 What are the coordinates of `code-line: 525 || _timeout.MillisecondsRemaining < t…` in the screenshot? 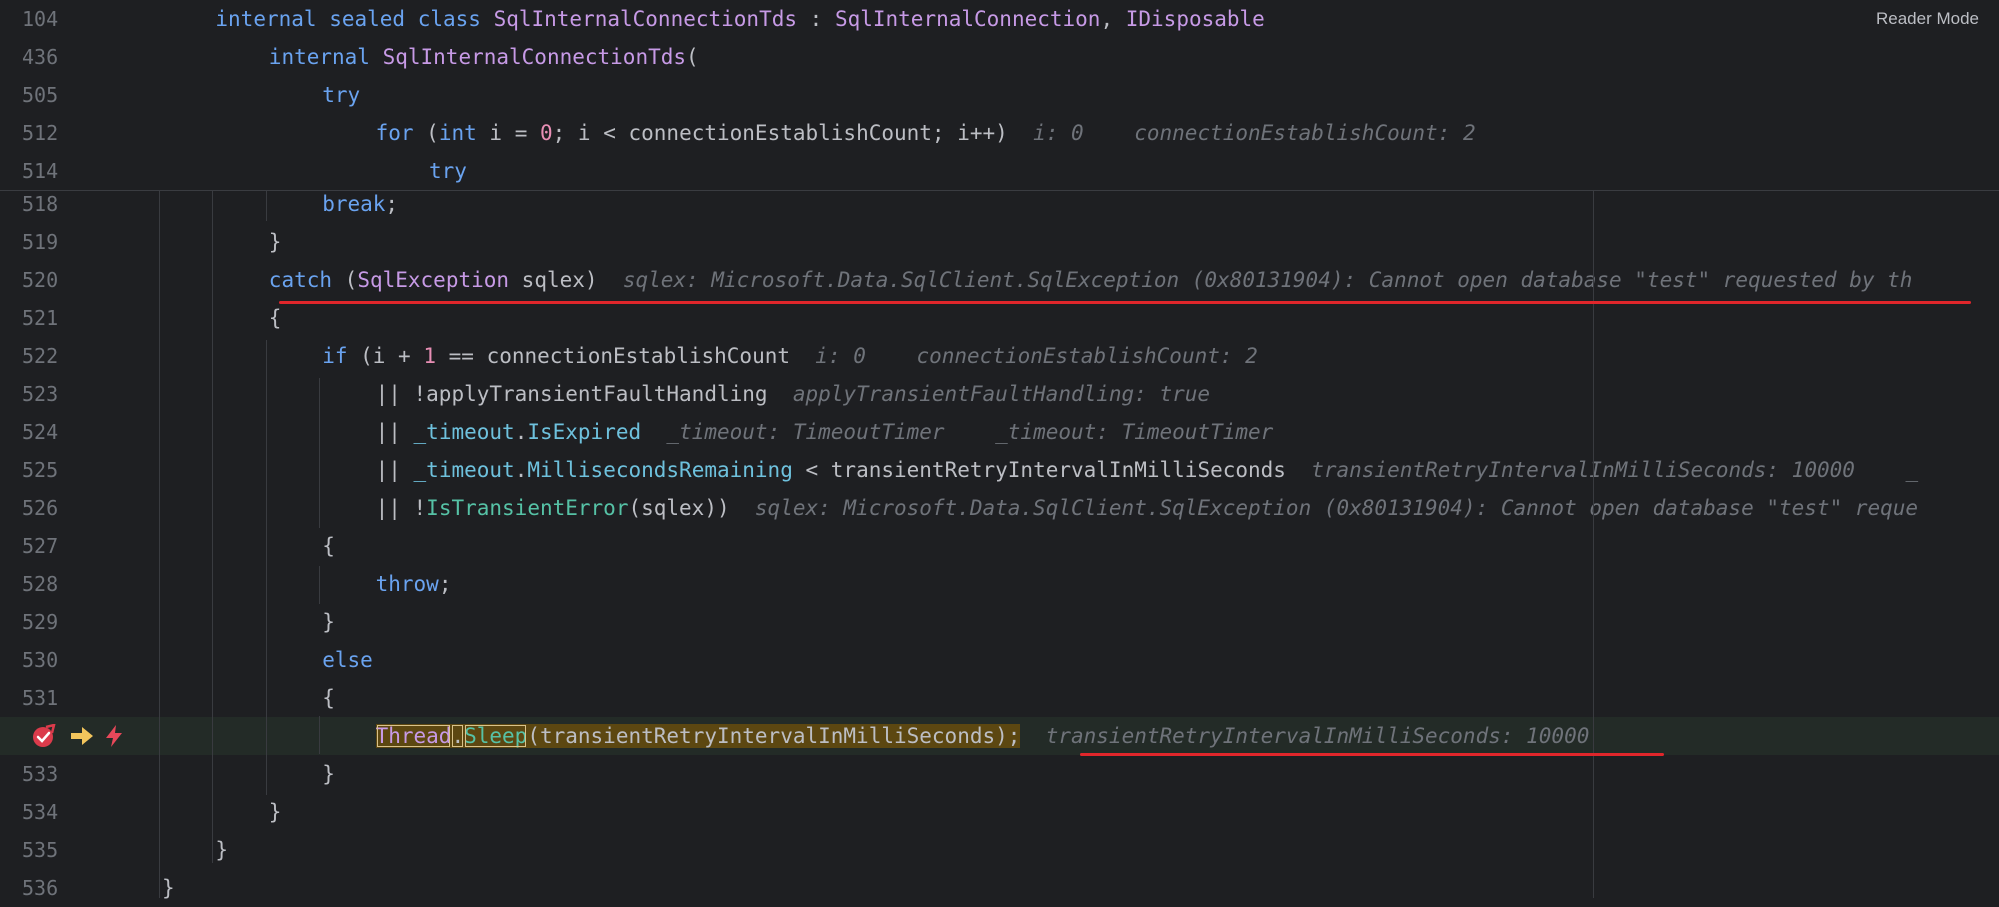 It's located at (999, 470).